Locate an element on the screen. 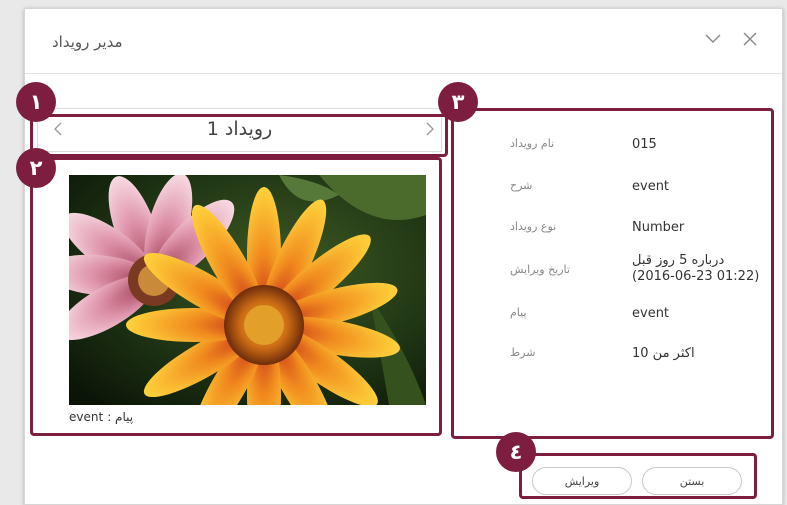 The image size is (787, 505). chevron-down-icon is located at coordinates (713, 39).